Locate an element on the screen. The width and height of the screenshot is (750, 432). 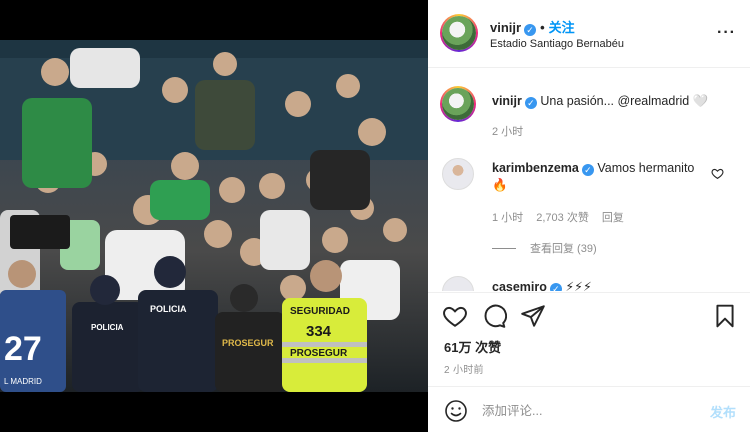
likes-count: 61万 次赞 is located at coordinates (472, 346).